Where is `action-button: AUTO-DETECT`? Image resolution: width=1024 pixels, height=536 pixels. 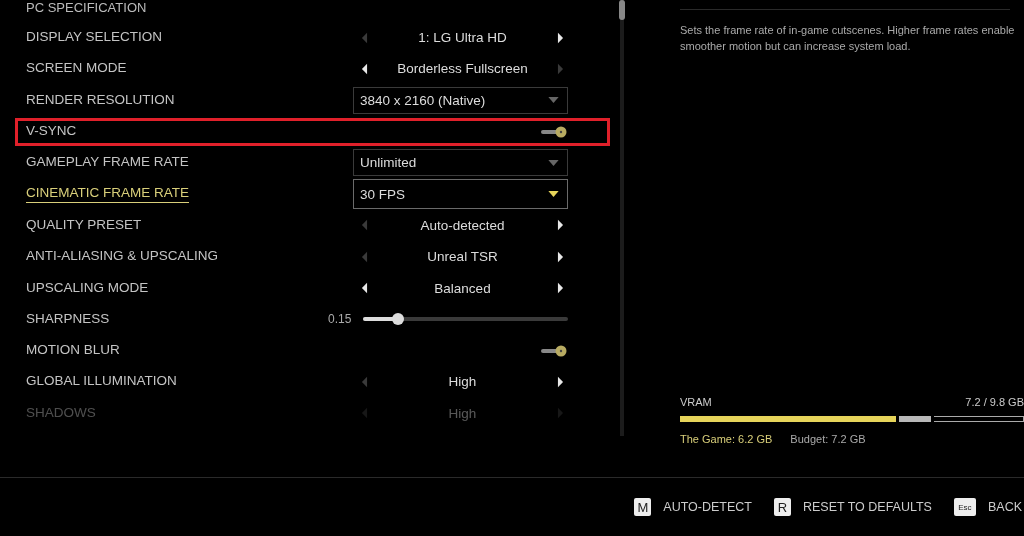
action-button: AUTO-DETECT is located at coordinates (707, 507).